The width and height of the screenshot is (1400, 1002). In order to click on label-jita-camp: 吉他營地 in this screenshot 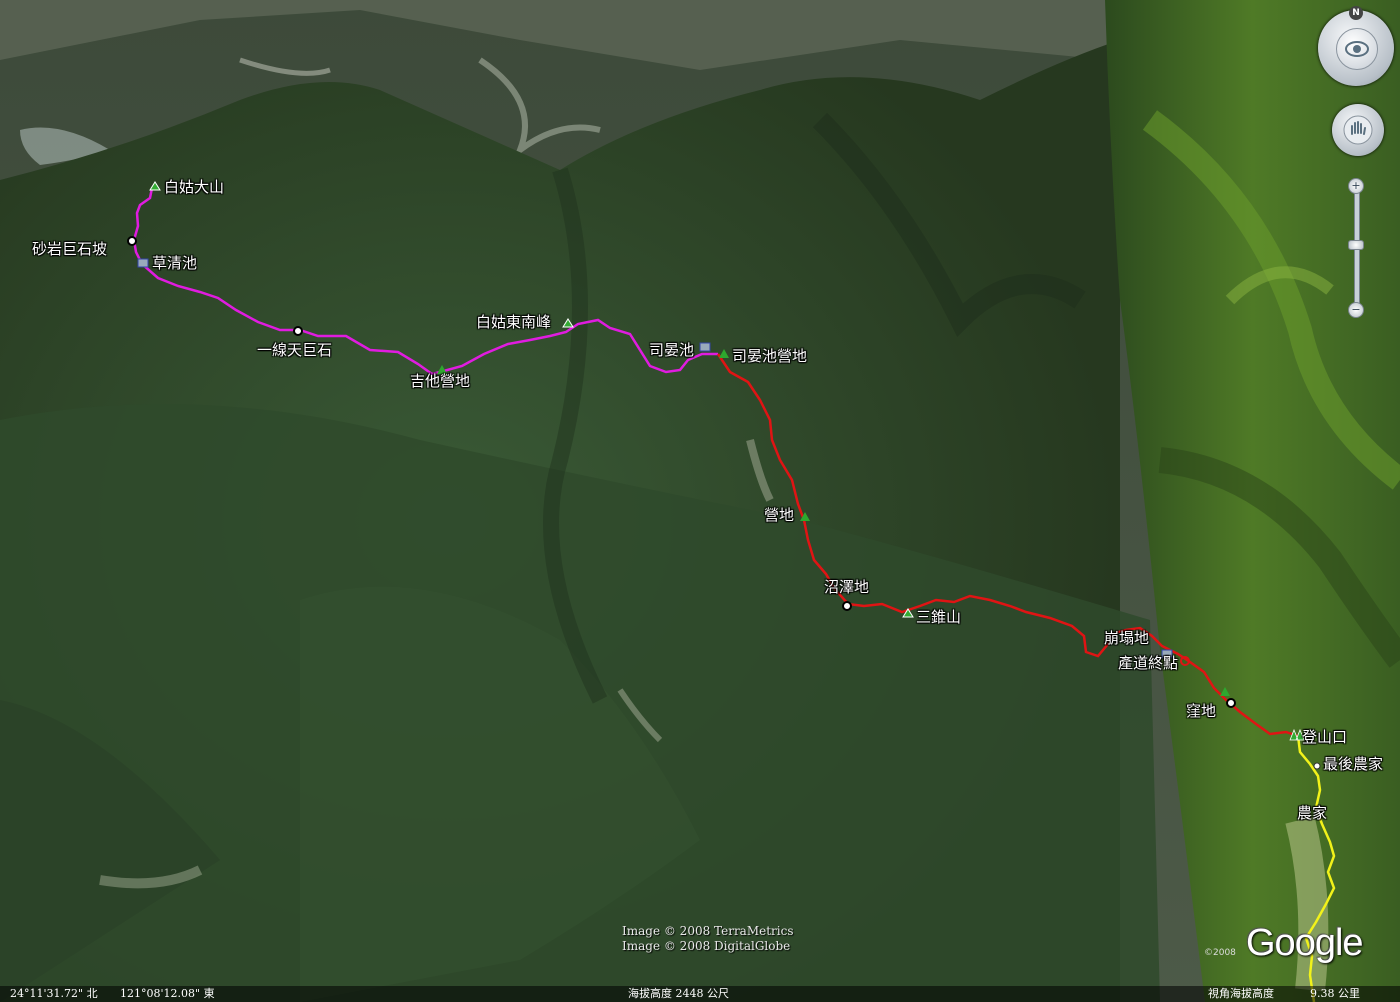, I will do `click(440, 381)`.